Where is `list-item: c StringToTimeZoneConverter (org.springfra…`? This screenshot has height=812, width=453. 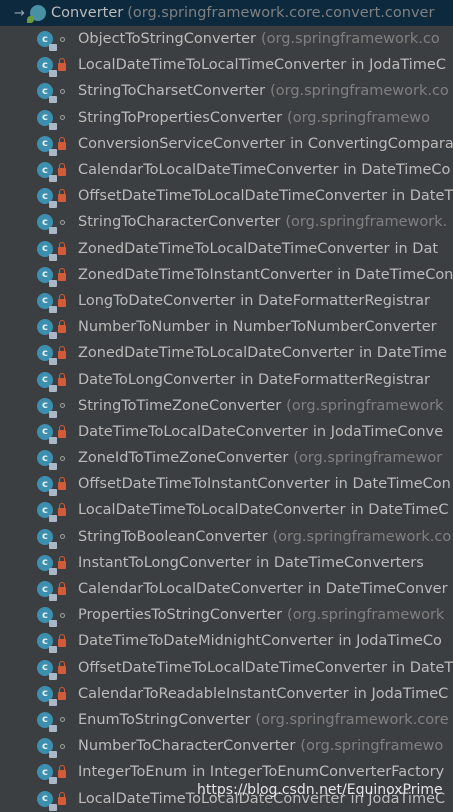
list-item: c StringToTimeZoneConverter (org.springfra… is located at coordinates (226, 406).